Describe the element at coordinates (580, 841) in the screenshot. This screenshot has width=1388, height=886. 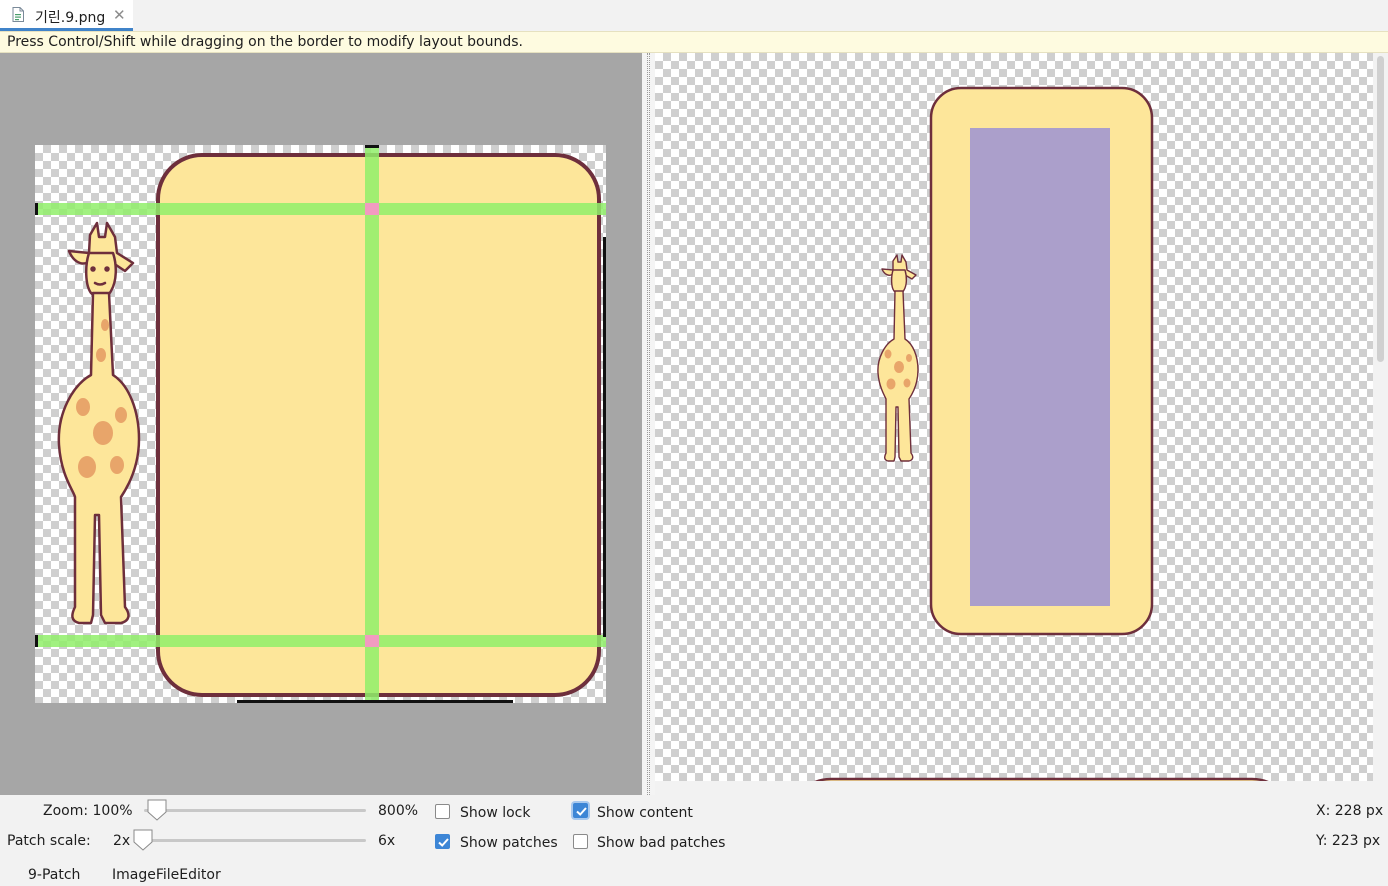
I see `show-bad-patches-checkbox` at that location.